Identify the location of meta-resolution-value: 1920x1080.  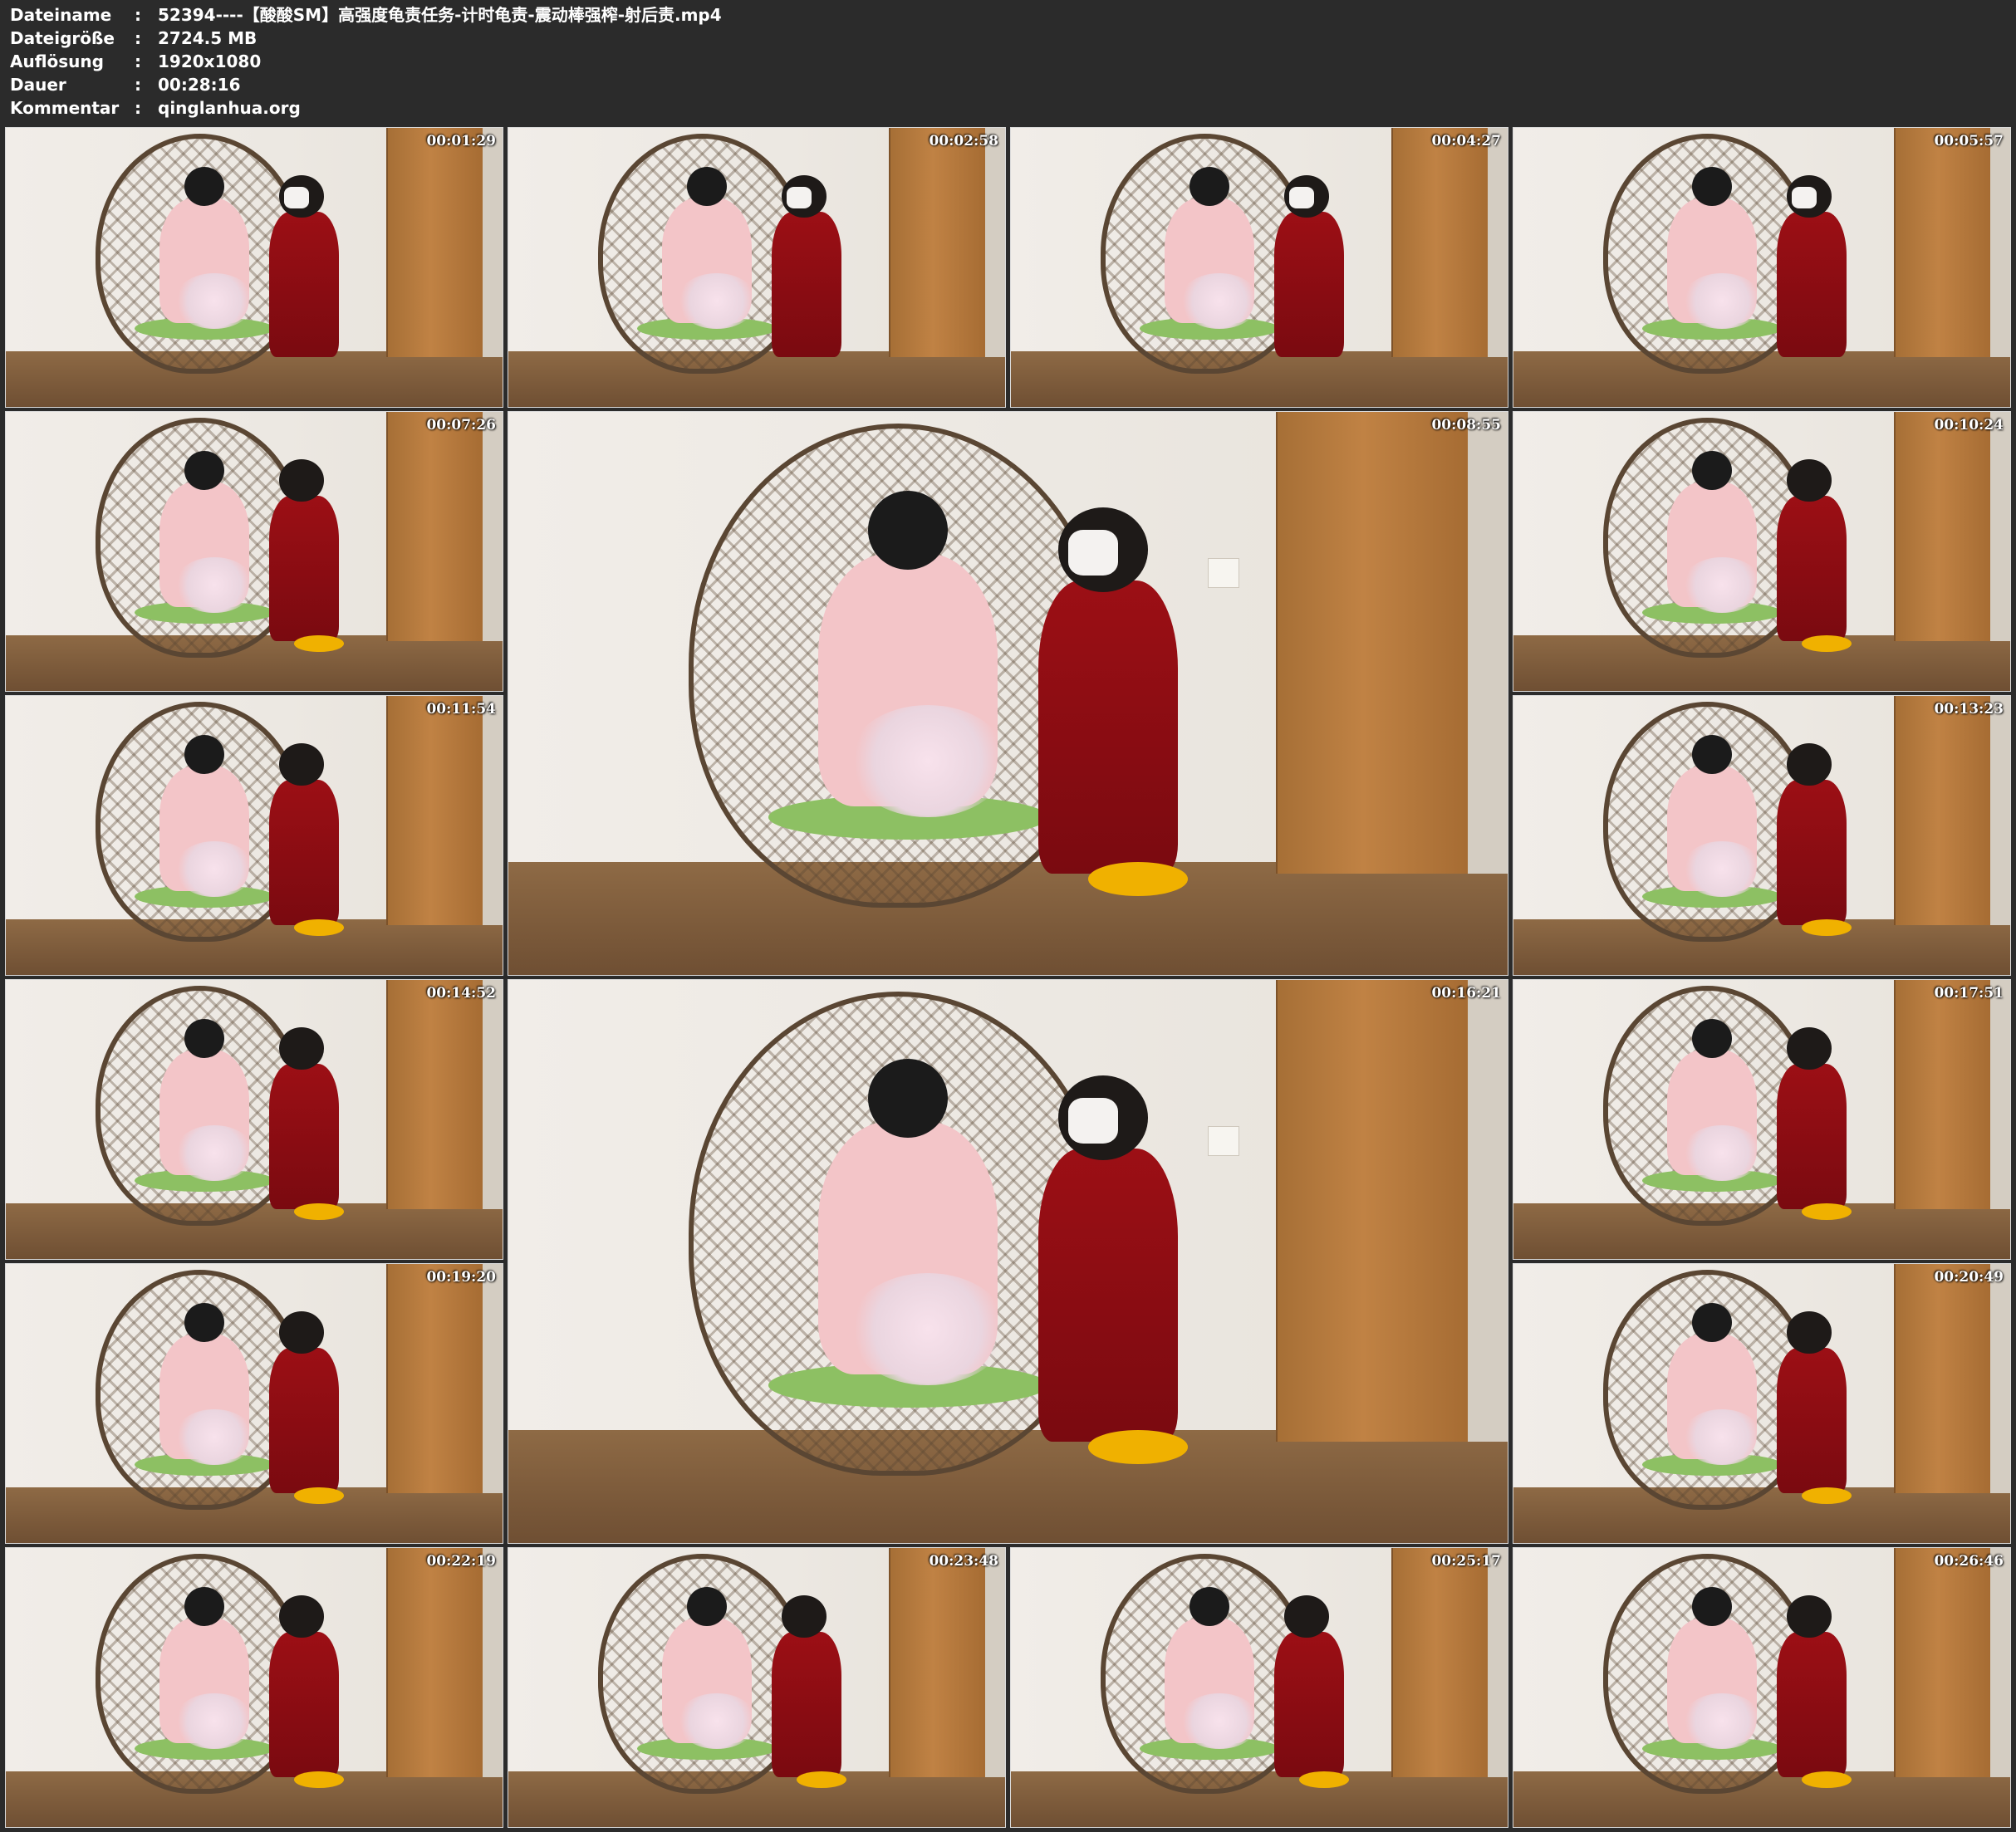
(210, 61).